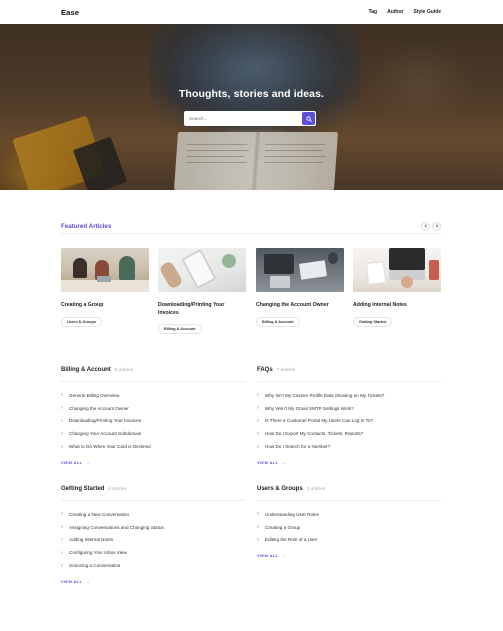  I want to click on card-title: Changing the Account Owner, so click(300, 306).